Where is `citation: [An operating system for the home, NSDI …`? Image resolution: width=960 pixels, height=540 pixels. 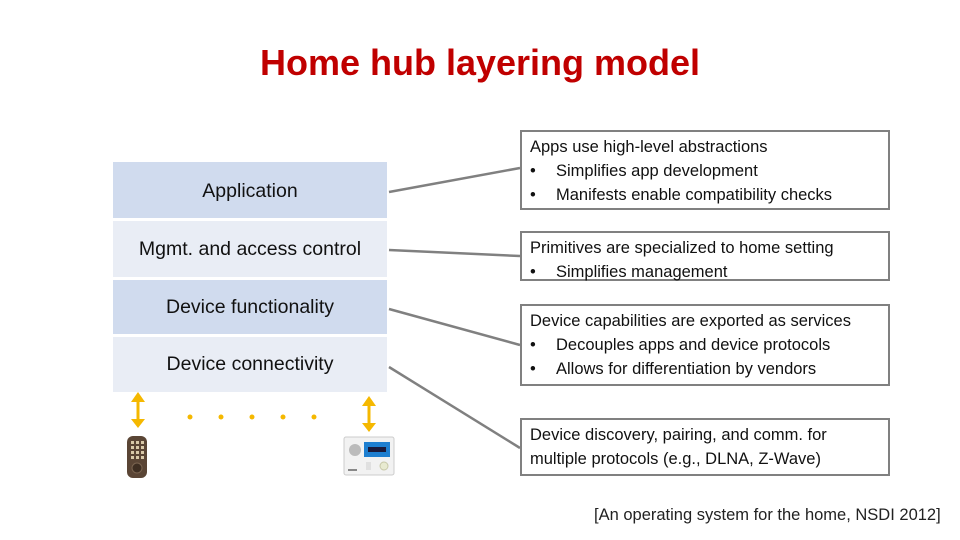
citation: [An operating system for the home, NSDI … is located at coordinates (767, 515).